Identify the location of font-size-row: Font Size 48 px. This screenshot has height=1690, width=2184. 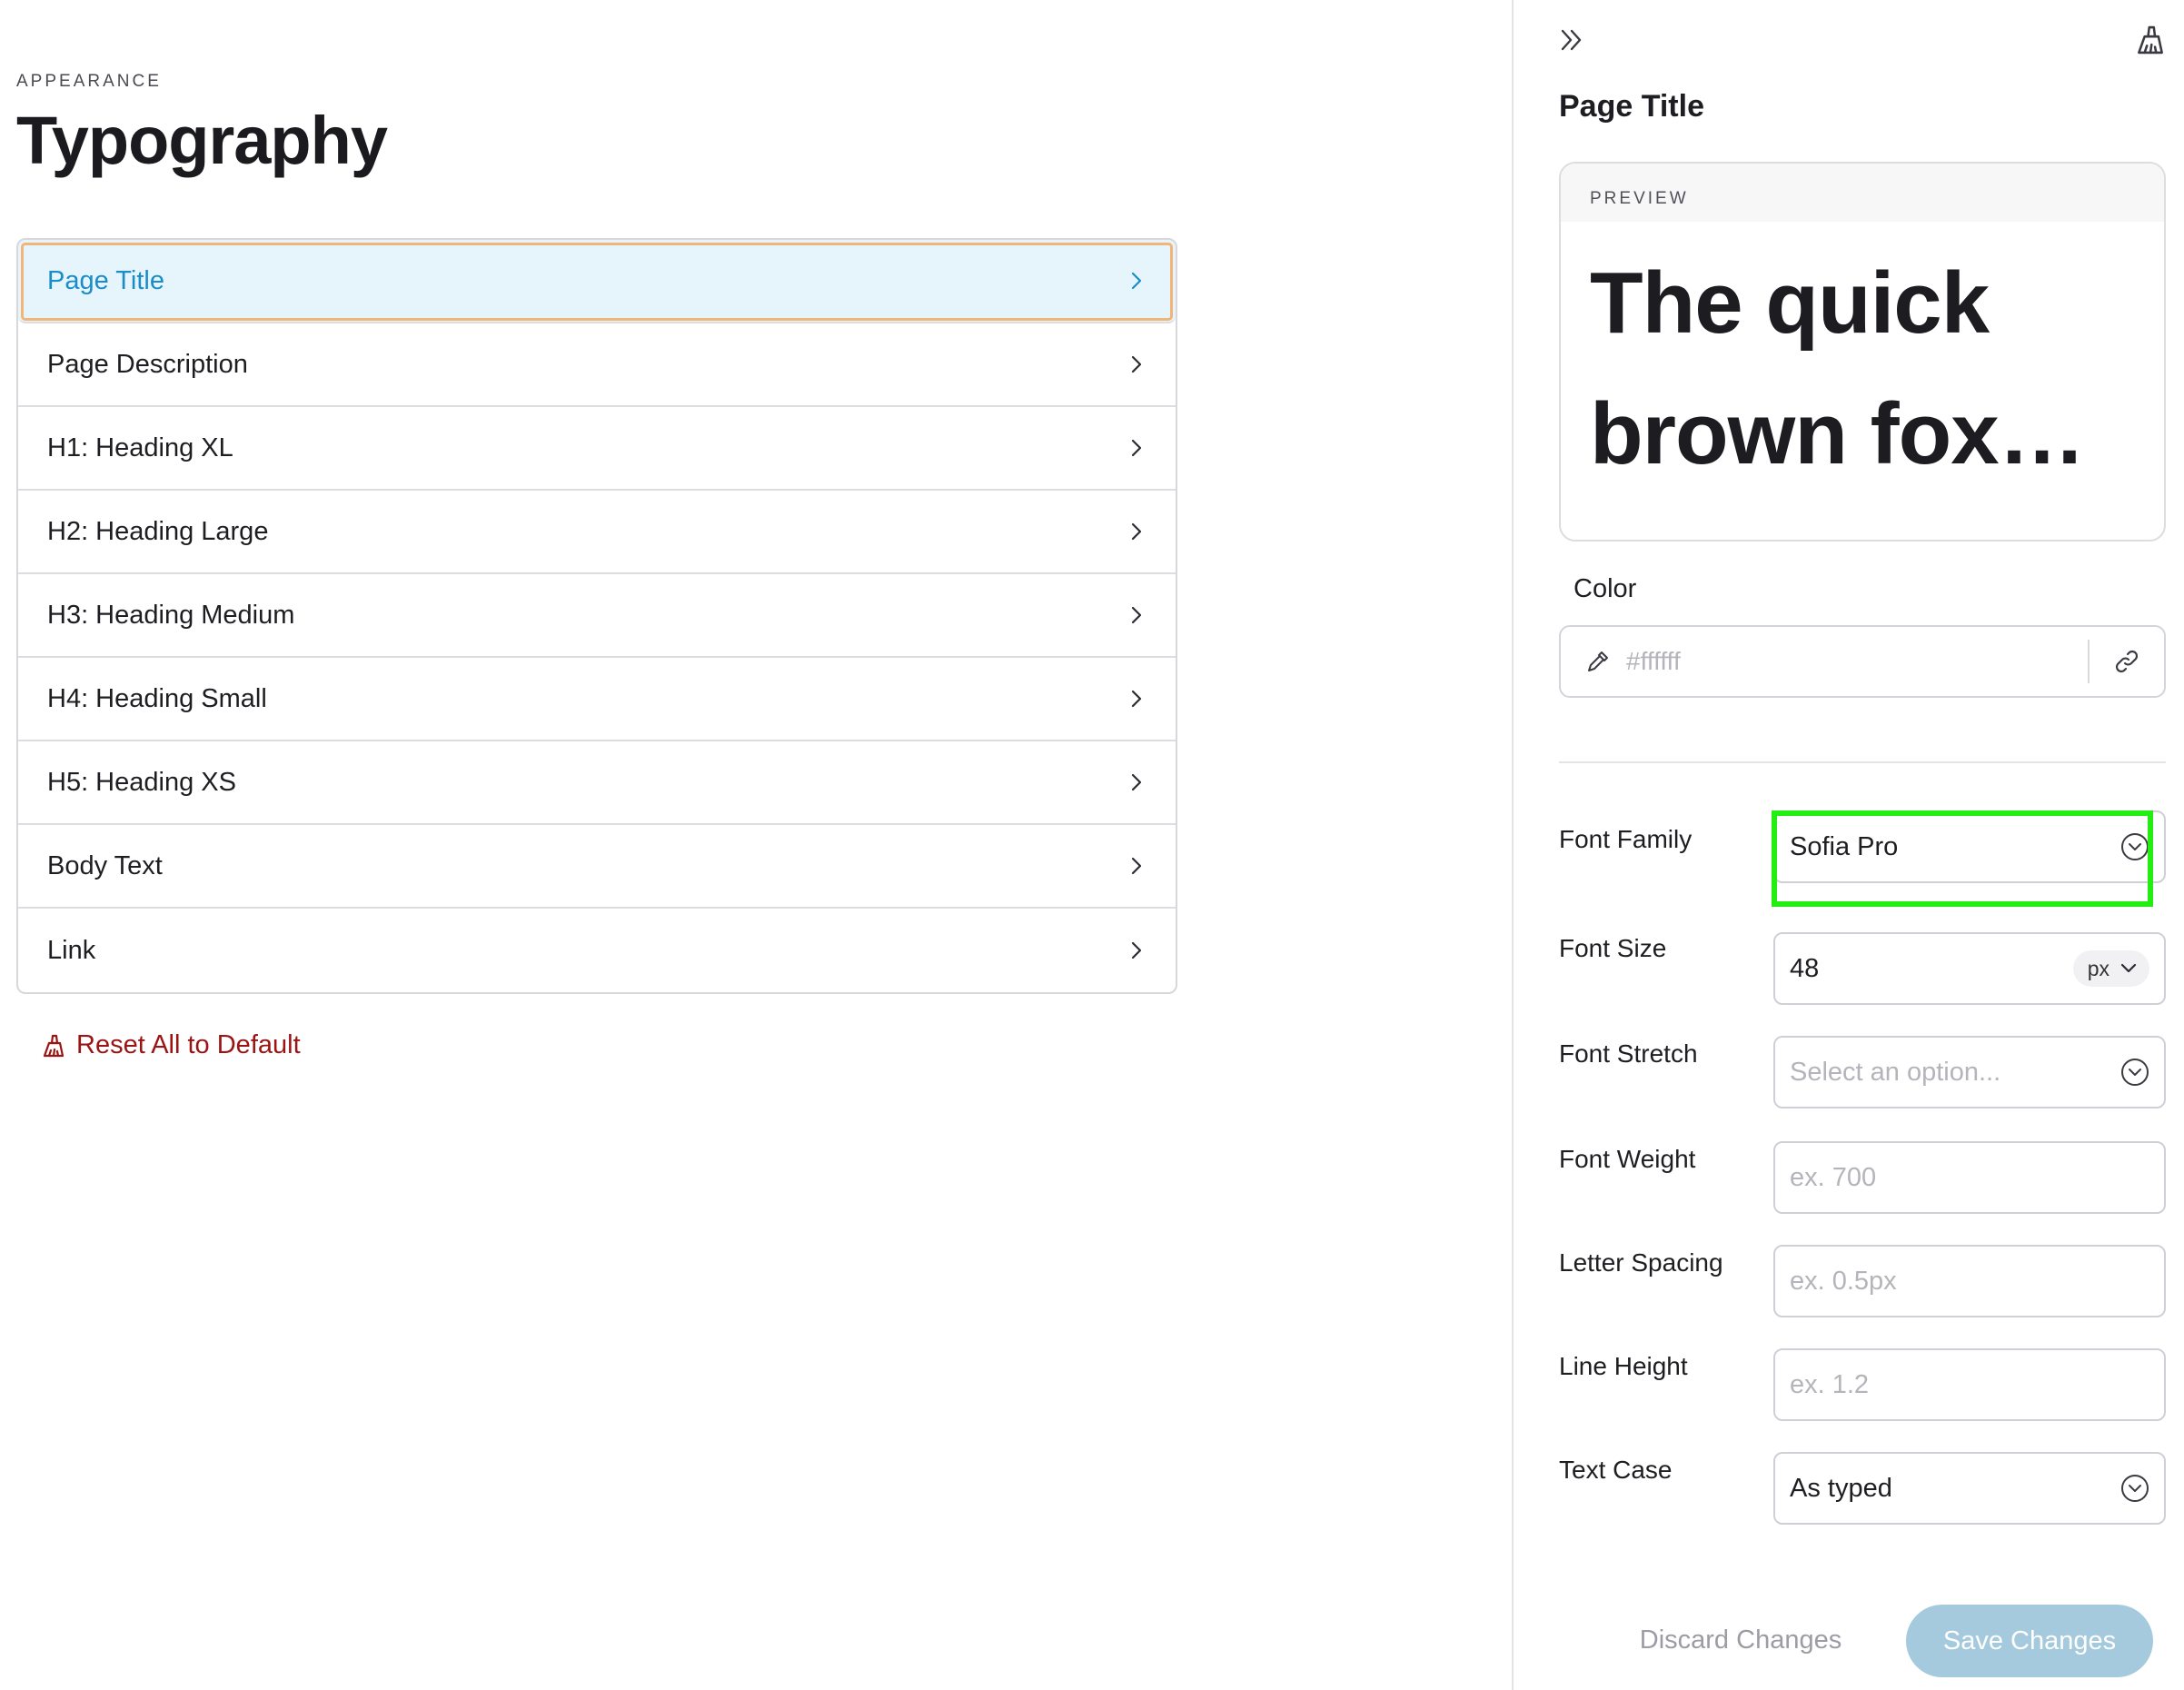
(1862, 968).